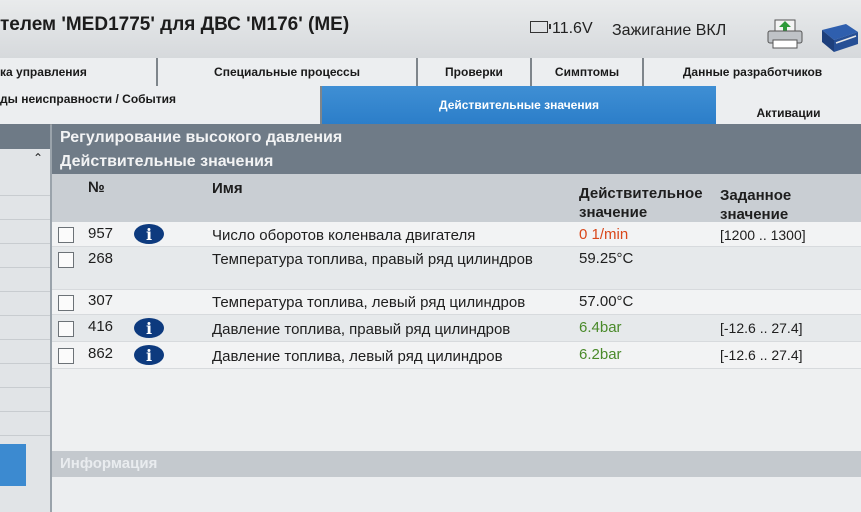  Describe the element at coordinates (641, 193) in the screenshot. I see `column-actual-value-line1: Действительное` at that location.